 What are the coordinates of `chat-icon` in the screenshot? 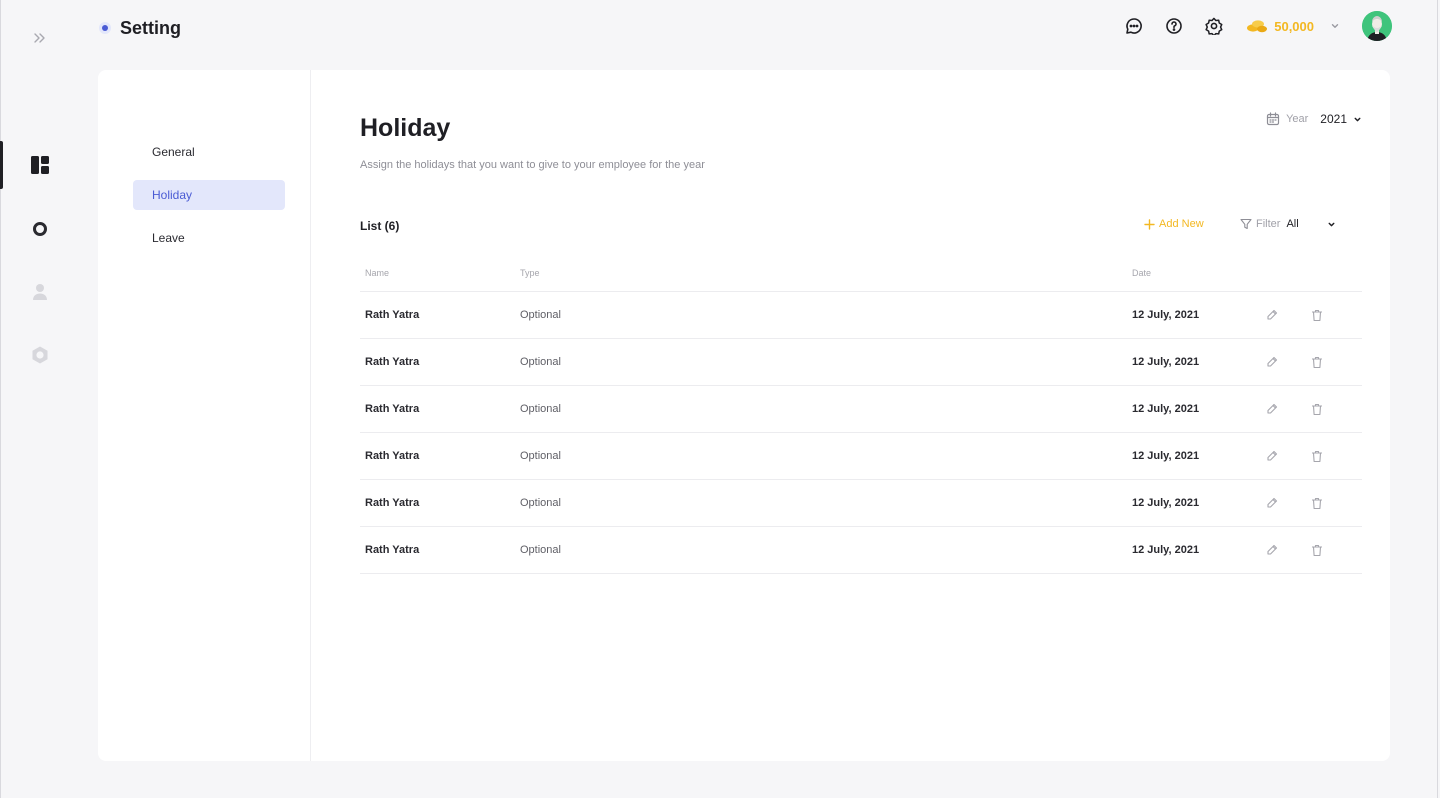 It's located at (1134, 26).